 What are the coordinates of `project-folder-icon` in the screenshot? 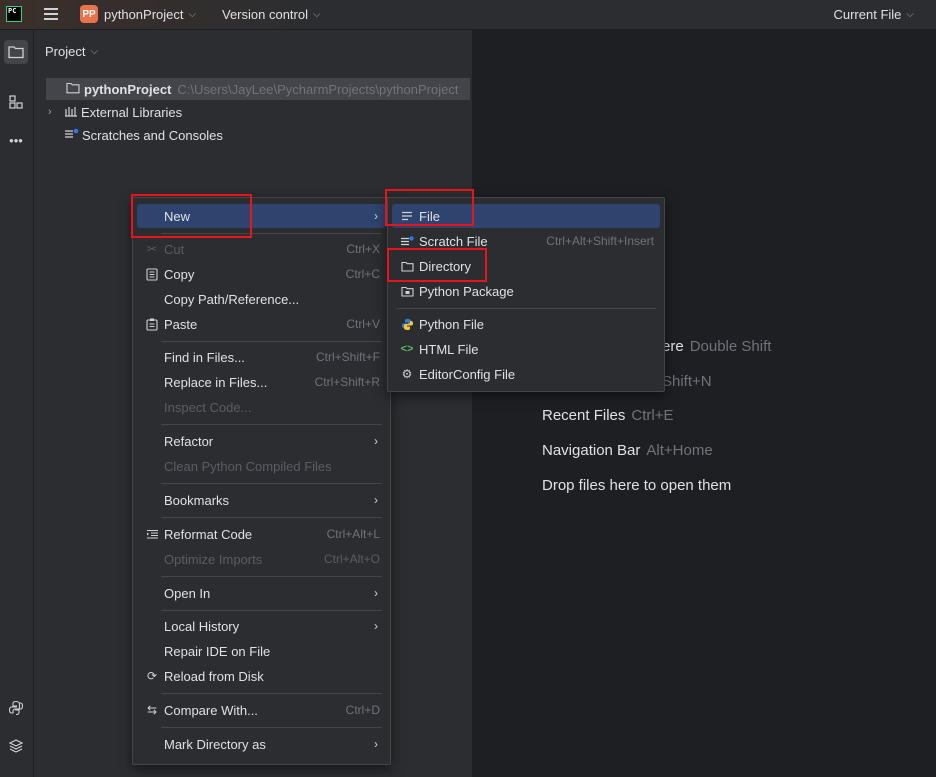 It's located at (16, 52).